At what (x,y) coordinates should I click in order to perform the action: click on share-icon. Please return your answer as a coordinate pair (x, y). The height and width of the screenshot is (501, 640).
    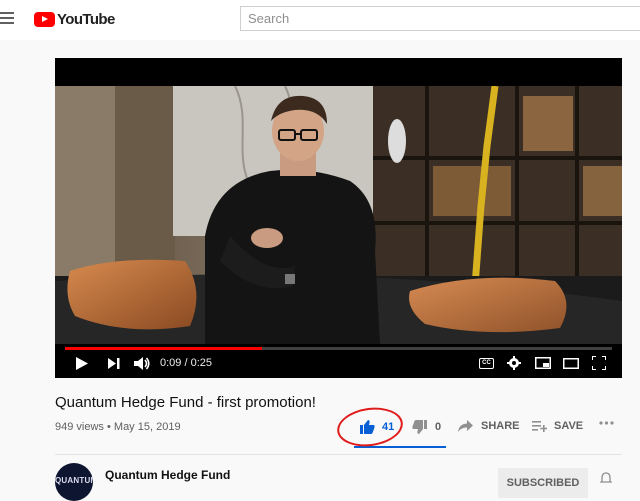
    Looking at the image, I should click on (465, 426).